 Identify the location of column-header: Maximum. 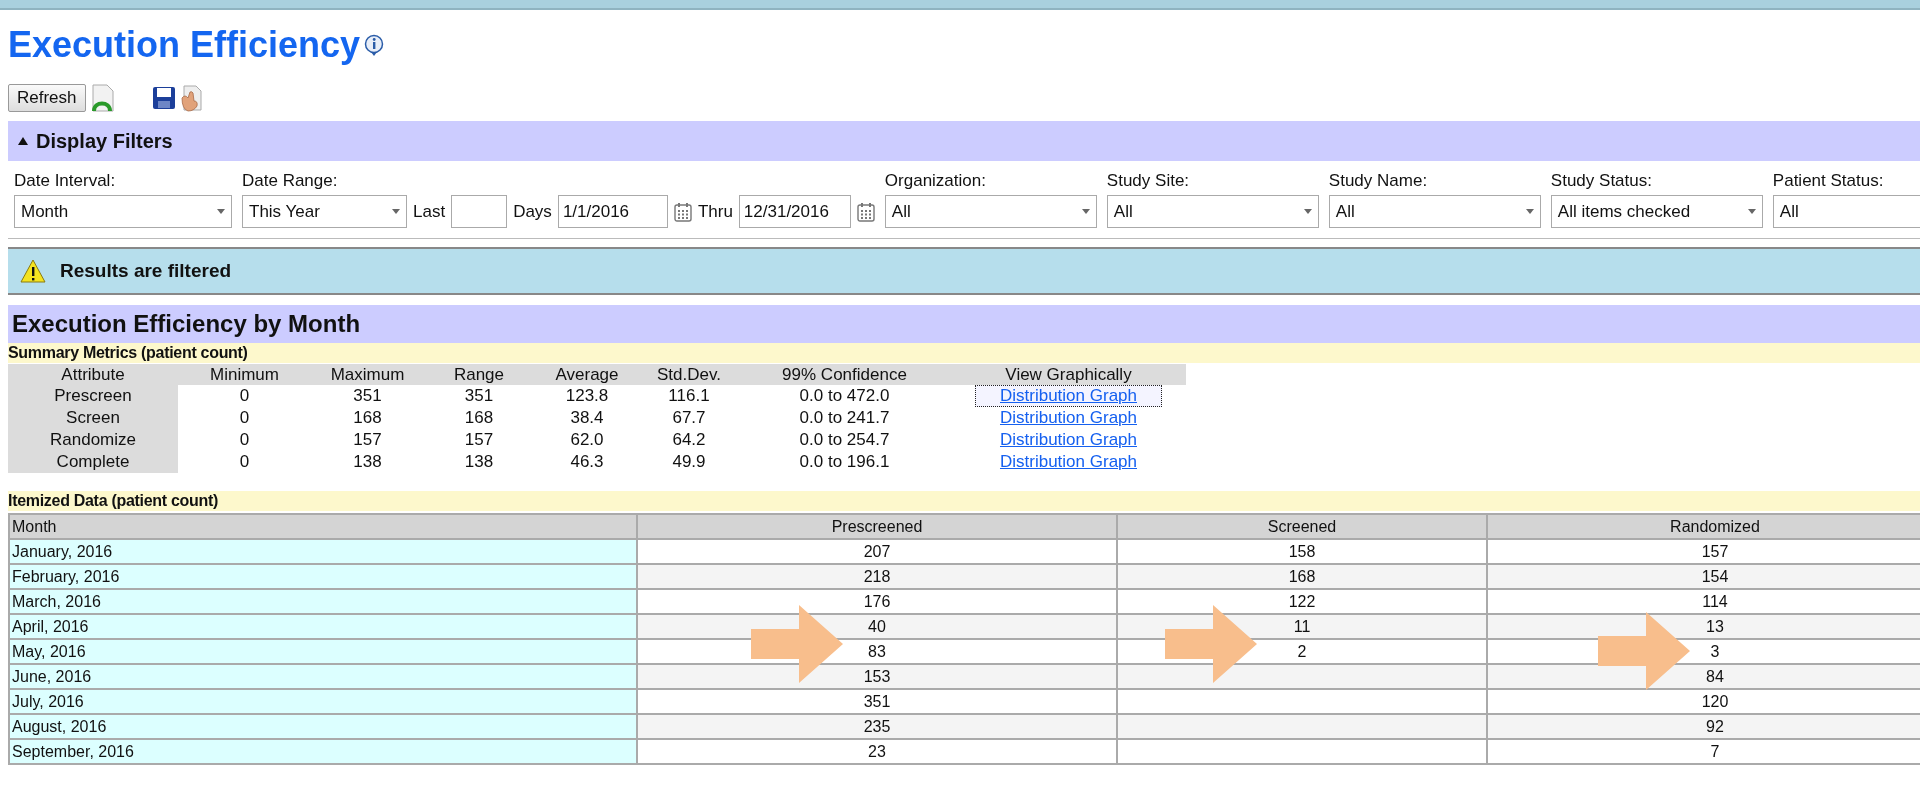
(367, 374).